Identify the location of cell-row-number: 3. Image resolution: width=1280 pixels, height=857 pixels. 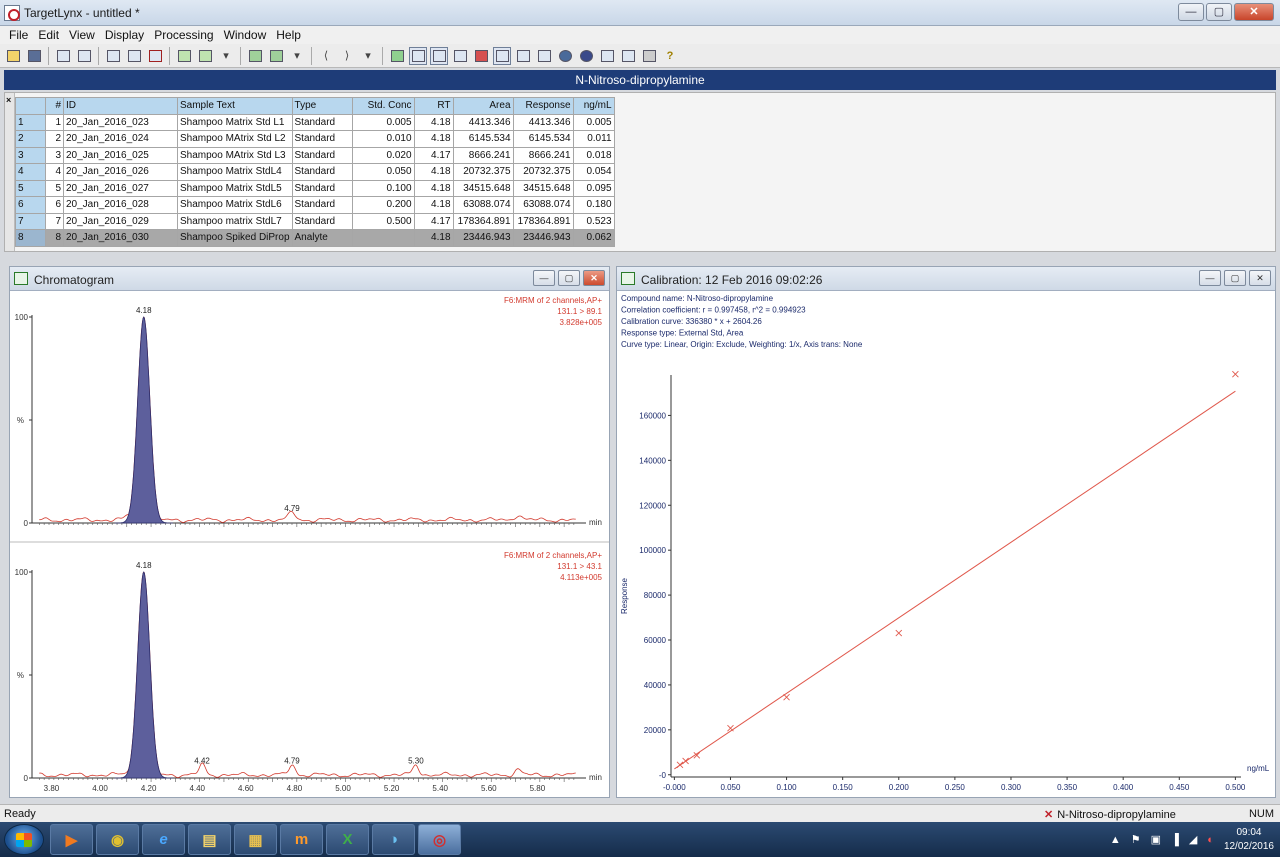
(30, 155).